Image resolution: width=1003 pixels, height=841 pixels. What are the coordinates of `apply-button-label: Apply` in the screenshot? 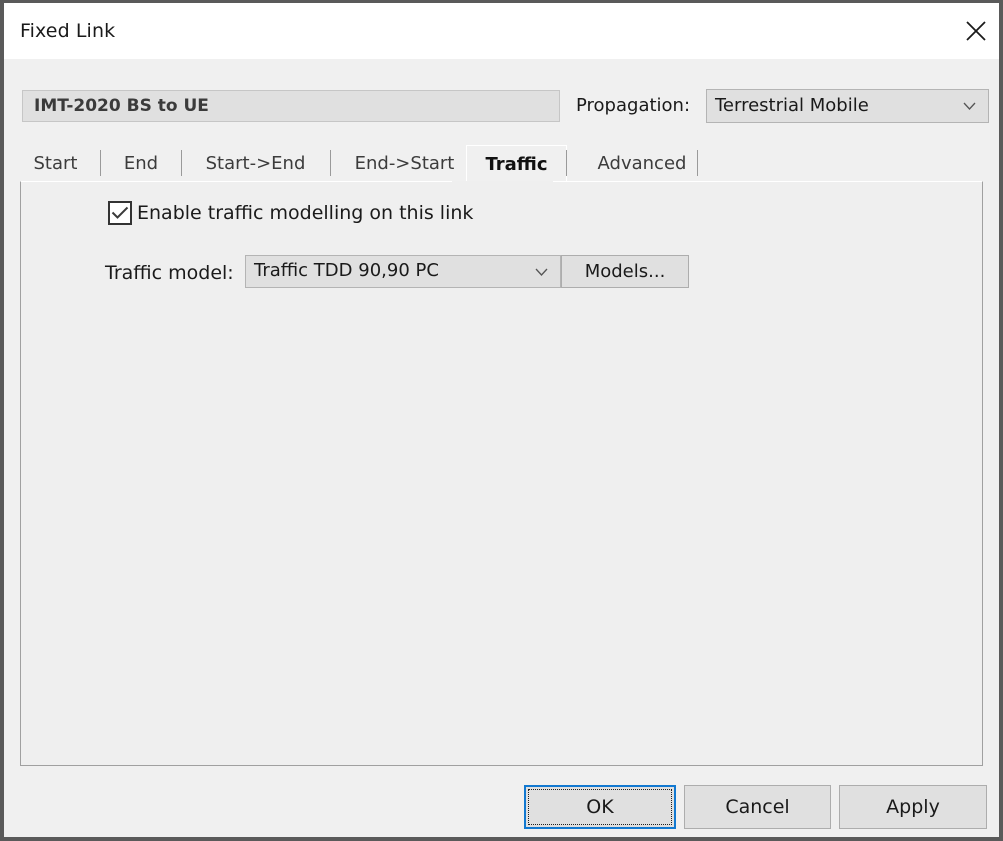 It's located at (913, 807).